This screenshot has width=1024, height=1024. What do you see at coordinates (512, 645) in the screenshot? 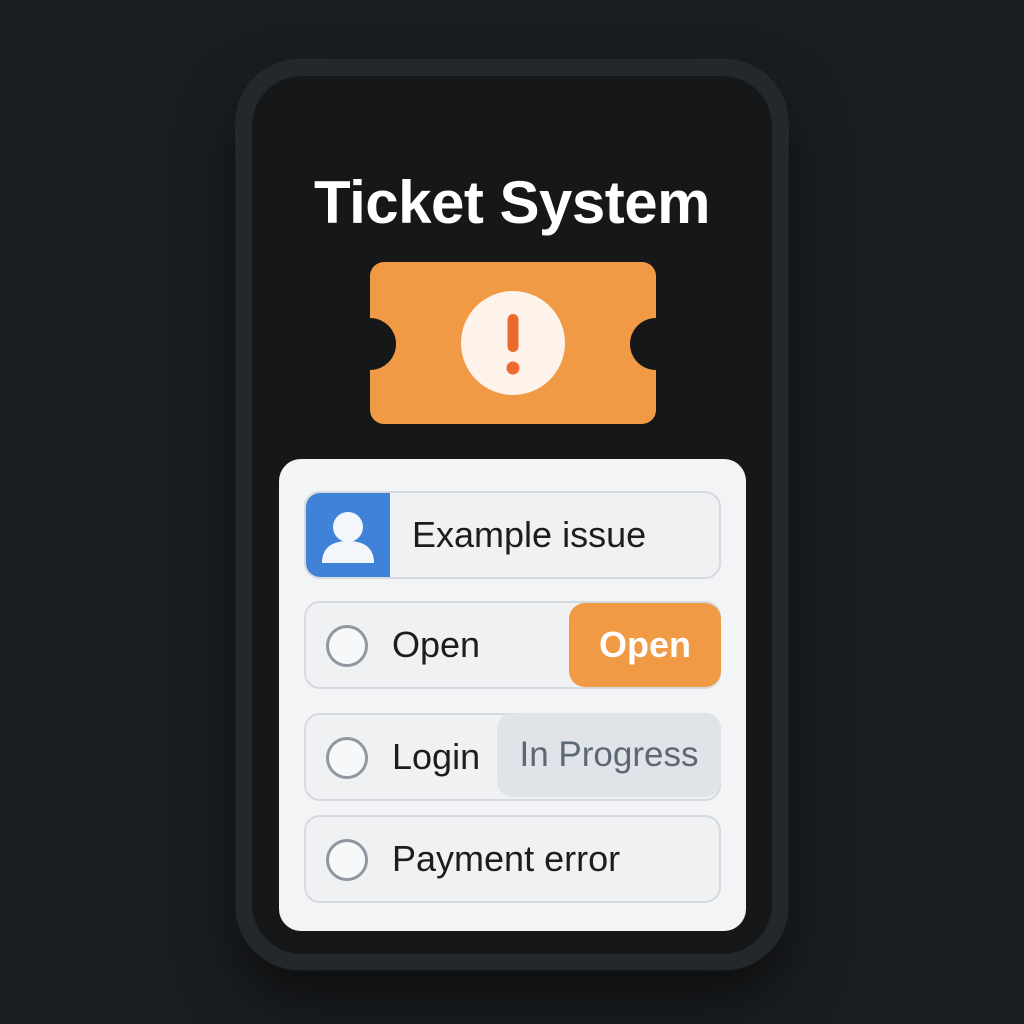
I see `ticket-row-open: Open Open` at bounding box center [512, 645].